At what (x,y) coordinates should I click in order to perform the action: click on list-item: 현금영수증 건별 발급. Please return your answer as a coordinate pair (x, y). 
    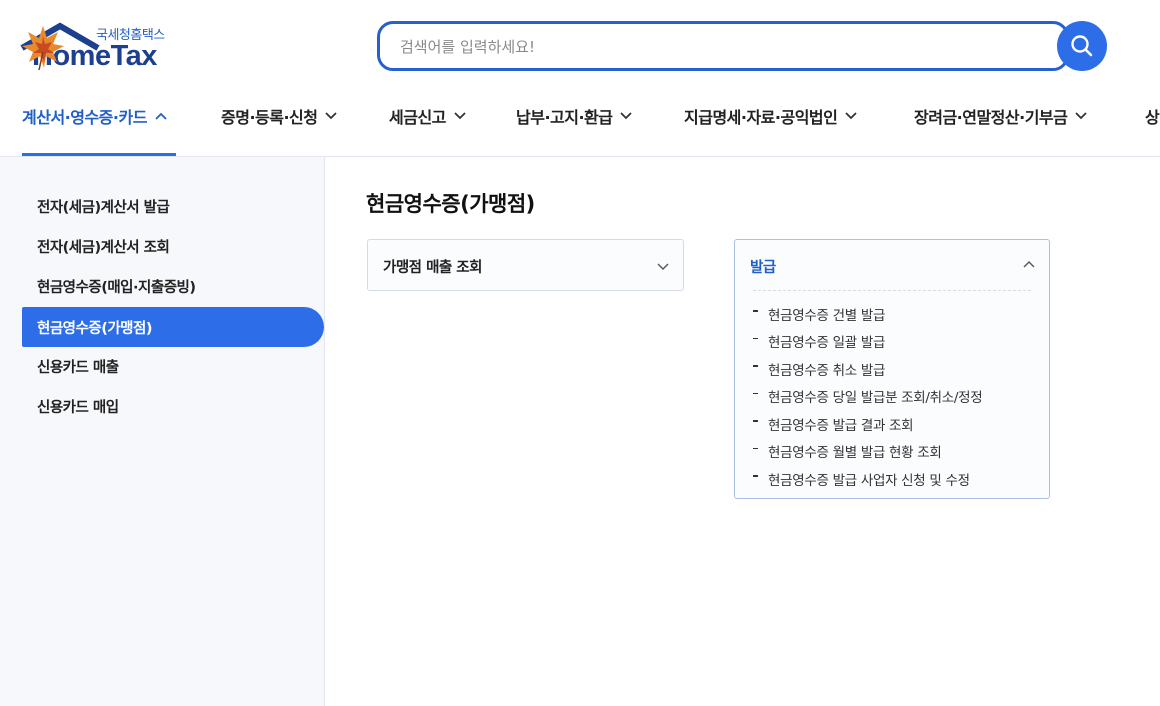
    Looking at the image, I should click on (867, 314).